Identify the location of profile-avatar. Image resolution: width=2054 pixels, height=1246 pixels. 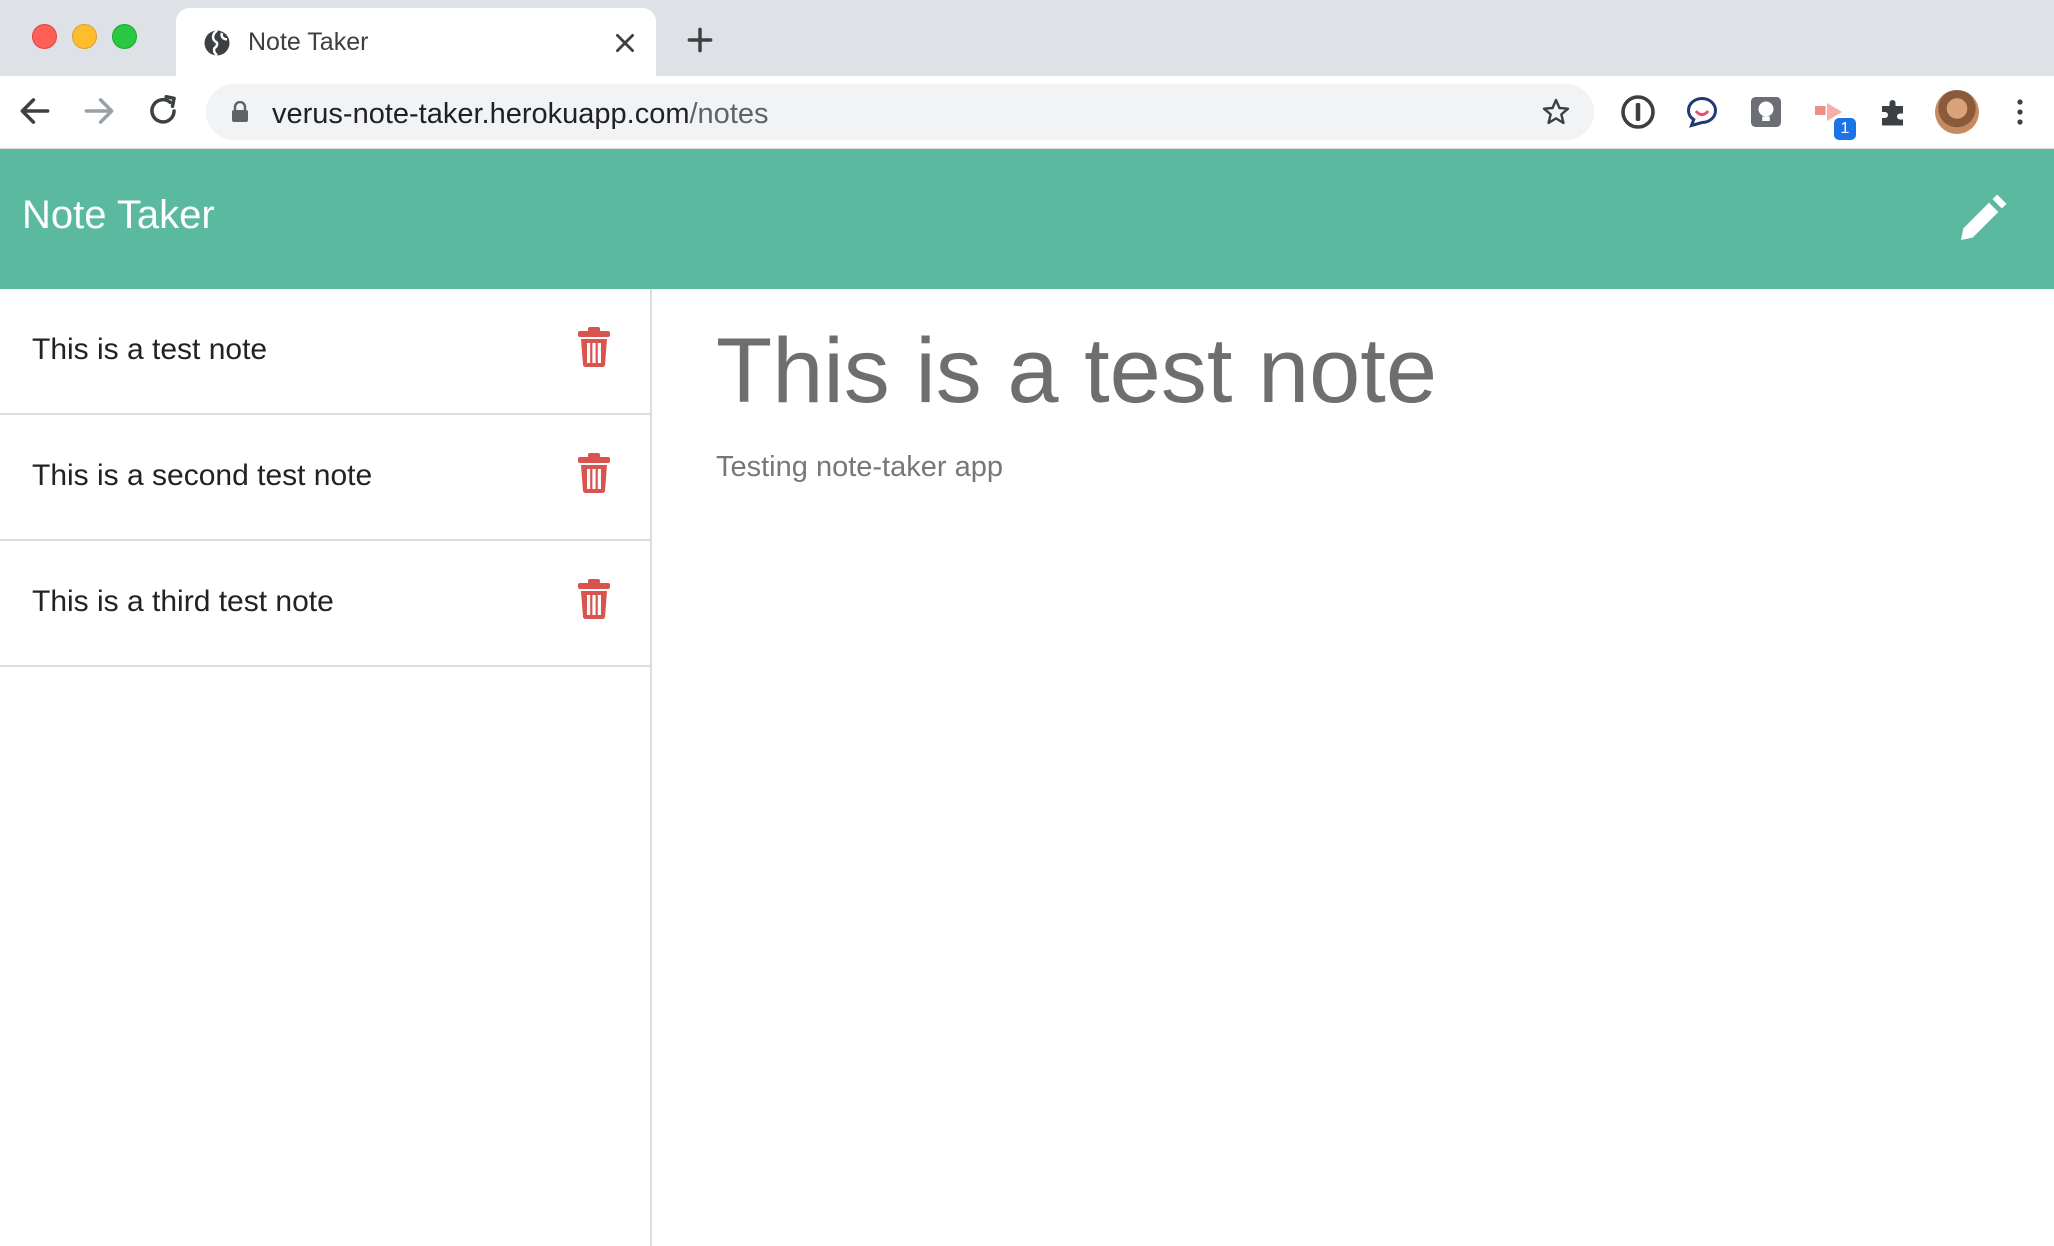
(1957, 112).